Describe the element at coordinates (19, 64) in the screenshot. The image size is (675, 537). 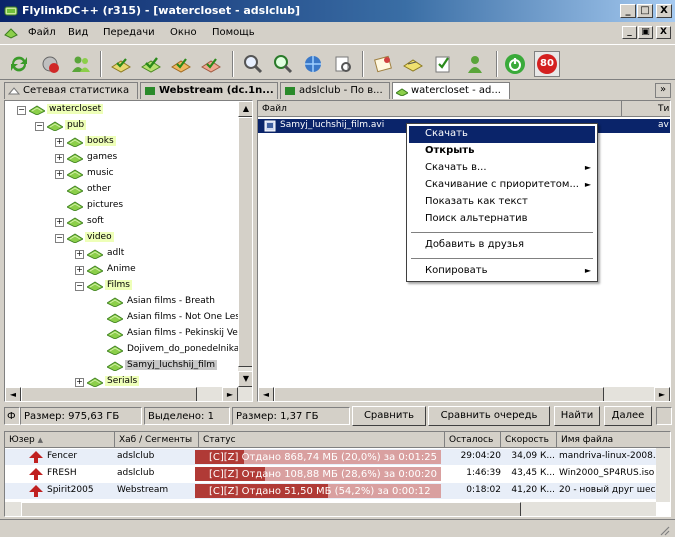
I see `reconnect-icon` at that location.